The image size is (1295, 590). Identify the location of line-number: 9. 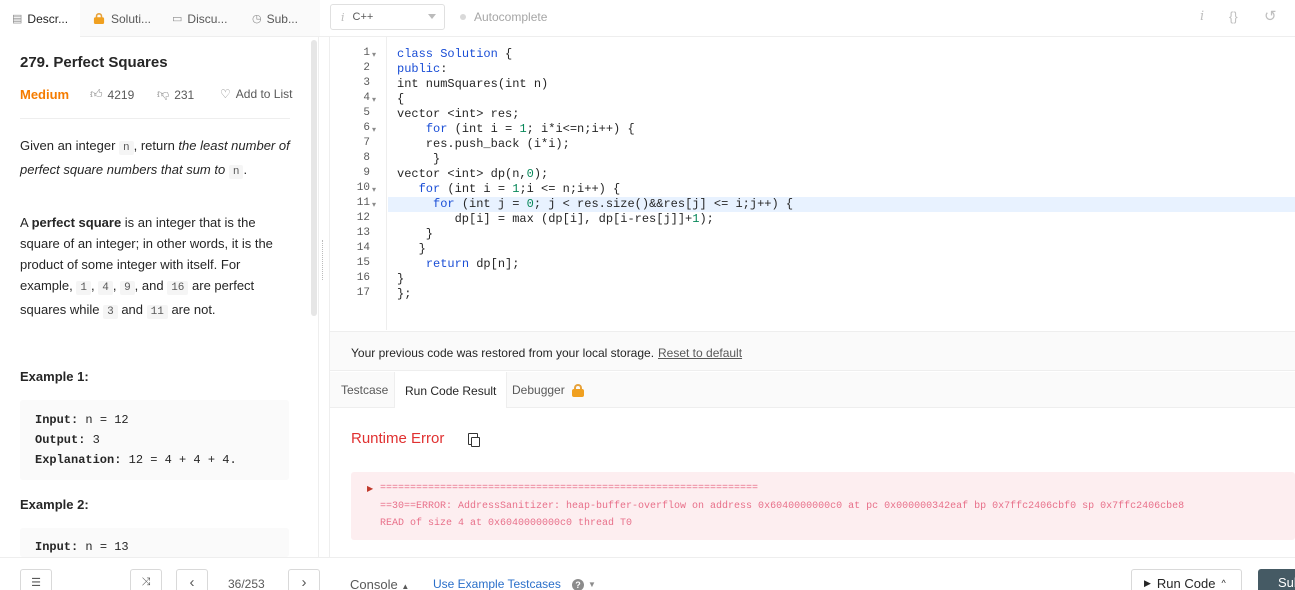
(366, 173).